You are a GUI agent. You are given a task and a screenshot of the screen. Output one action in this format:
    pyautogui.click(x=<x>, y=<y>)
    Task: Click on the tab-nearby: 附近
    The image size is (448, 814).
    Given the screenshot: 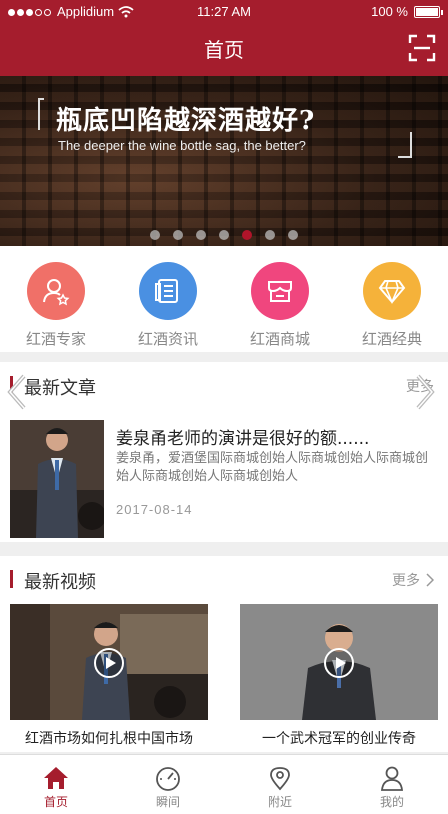 What is the action you would take?
    pyautogui.click(x=280, y=784)
    